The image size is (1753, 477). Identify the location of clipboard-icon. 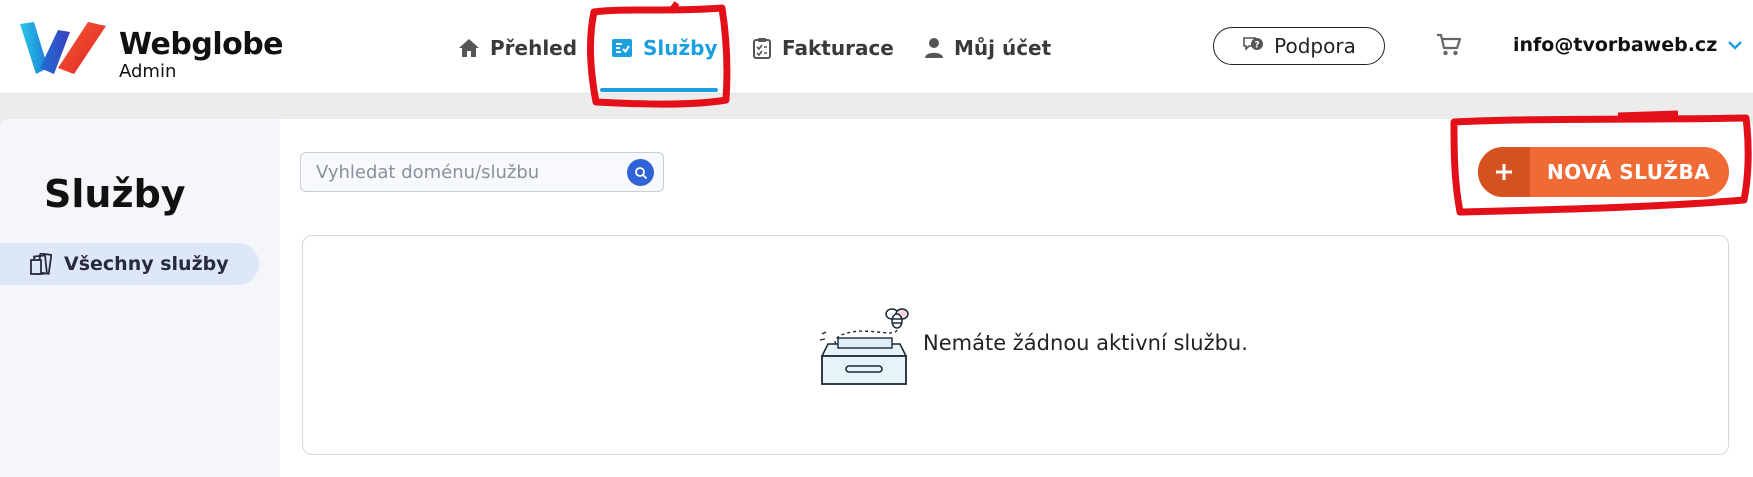
(762, 48).